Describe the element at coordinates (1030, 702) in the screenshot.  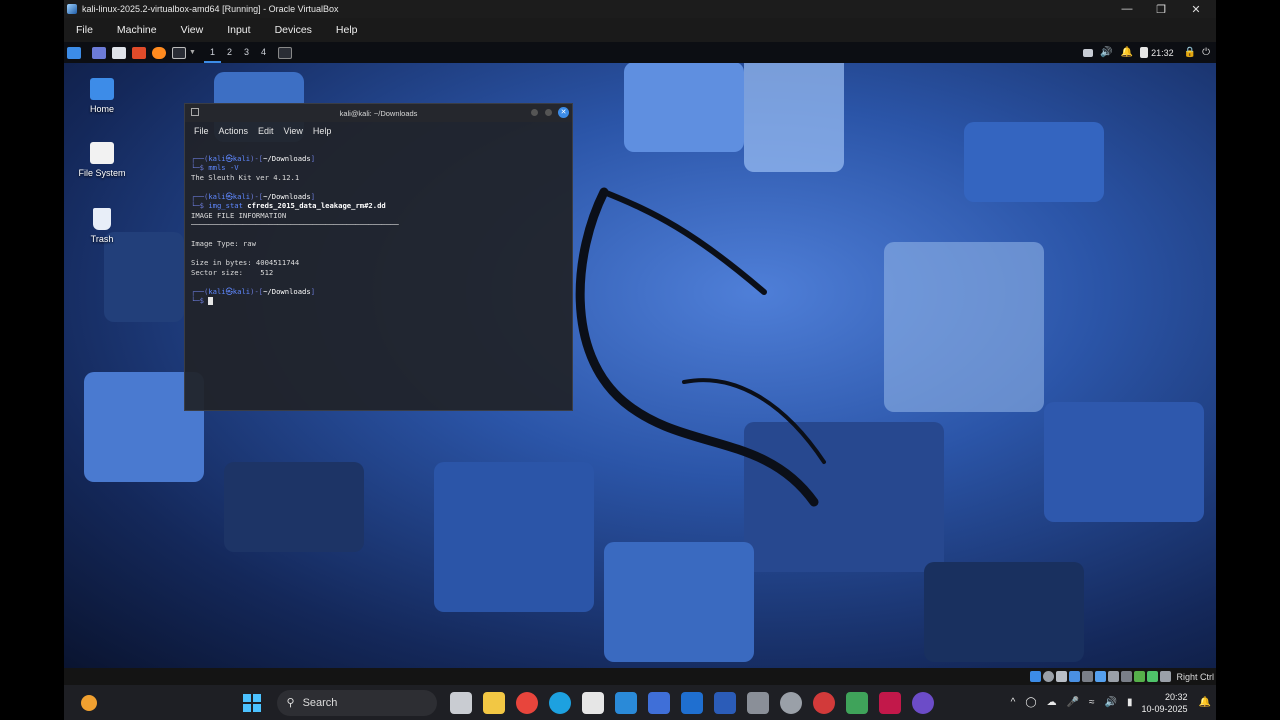
I see `network-app-icon: ◯` at that location.